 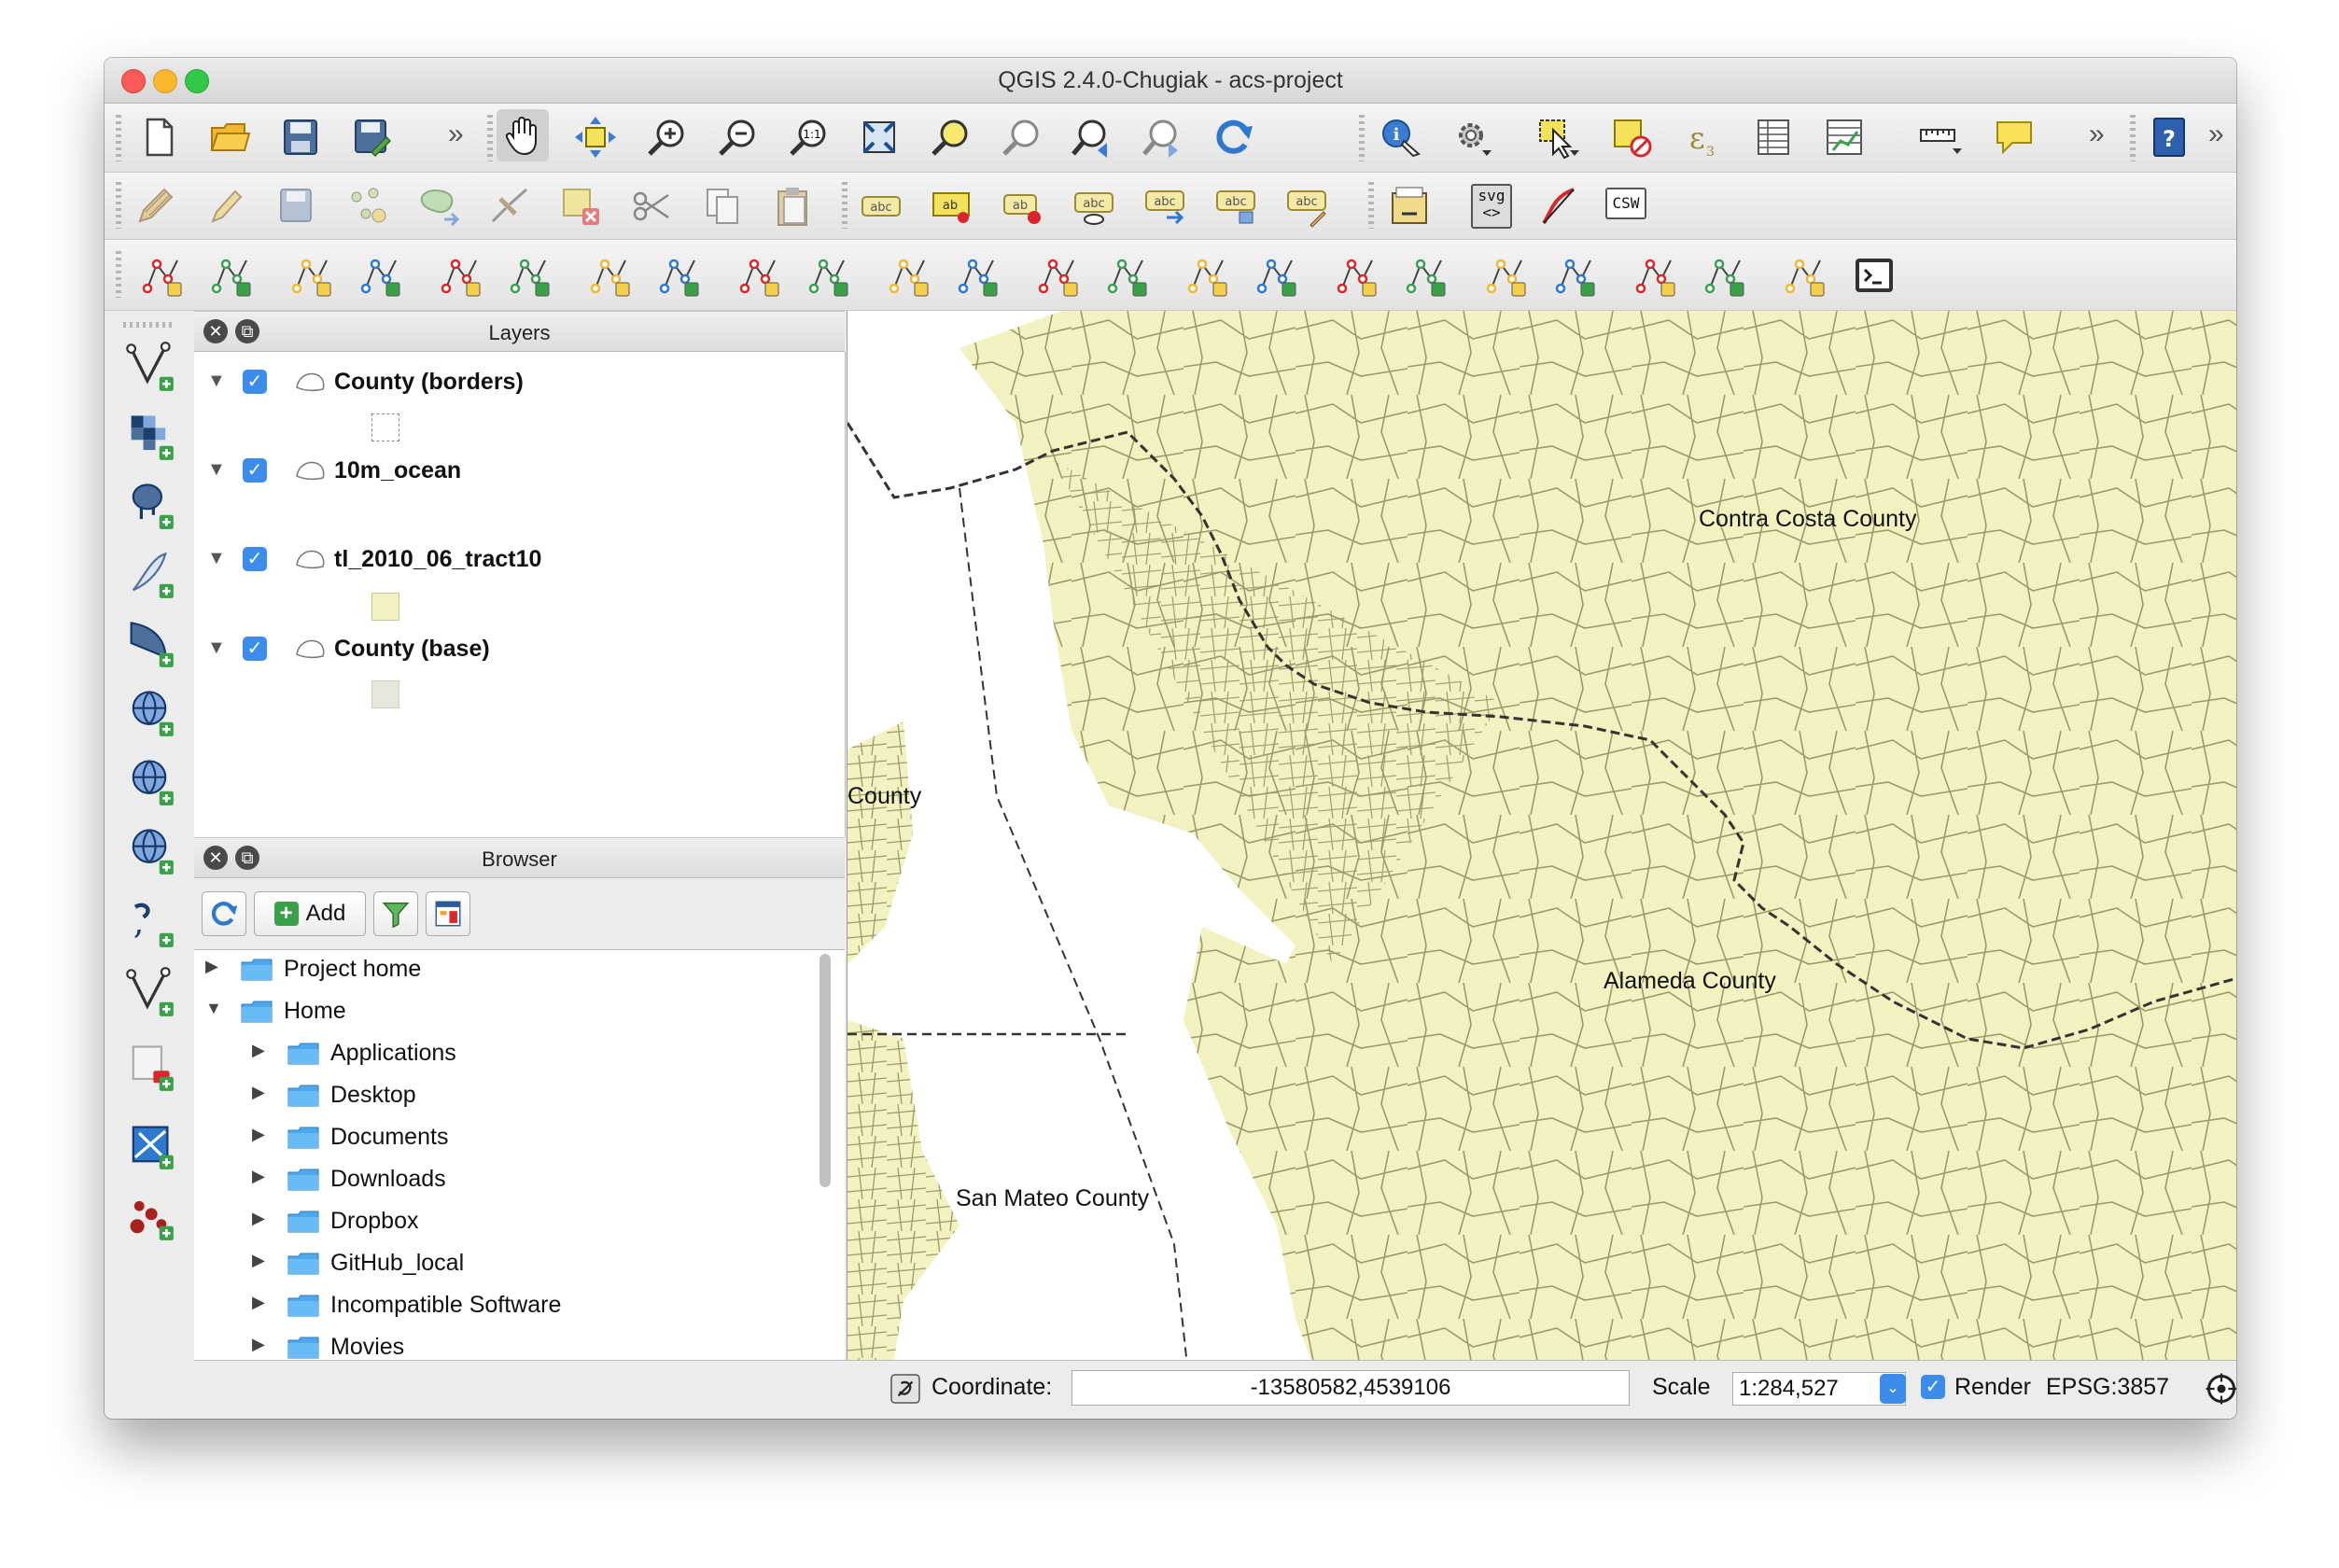 I want to click on digitize-19-icon, so click(x=1506, y=275).